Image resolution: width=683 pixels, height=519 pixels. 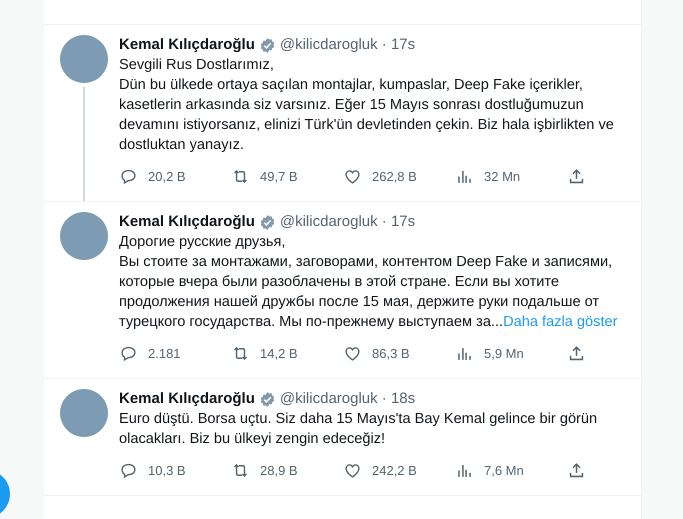 What do you see at coordinates (358, 429) in the screenshot?
I see `tweet-text: Euro düştü. Borsa uçtu. Siz daha 15 Mayıs'ta Bay Kemal gelince bir görün olacakları. Biz bu ülkeyi zengin edeceğiz!` at bounding box center [358, 429].